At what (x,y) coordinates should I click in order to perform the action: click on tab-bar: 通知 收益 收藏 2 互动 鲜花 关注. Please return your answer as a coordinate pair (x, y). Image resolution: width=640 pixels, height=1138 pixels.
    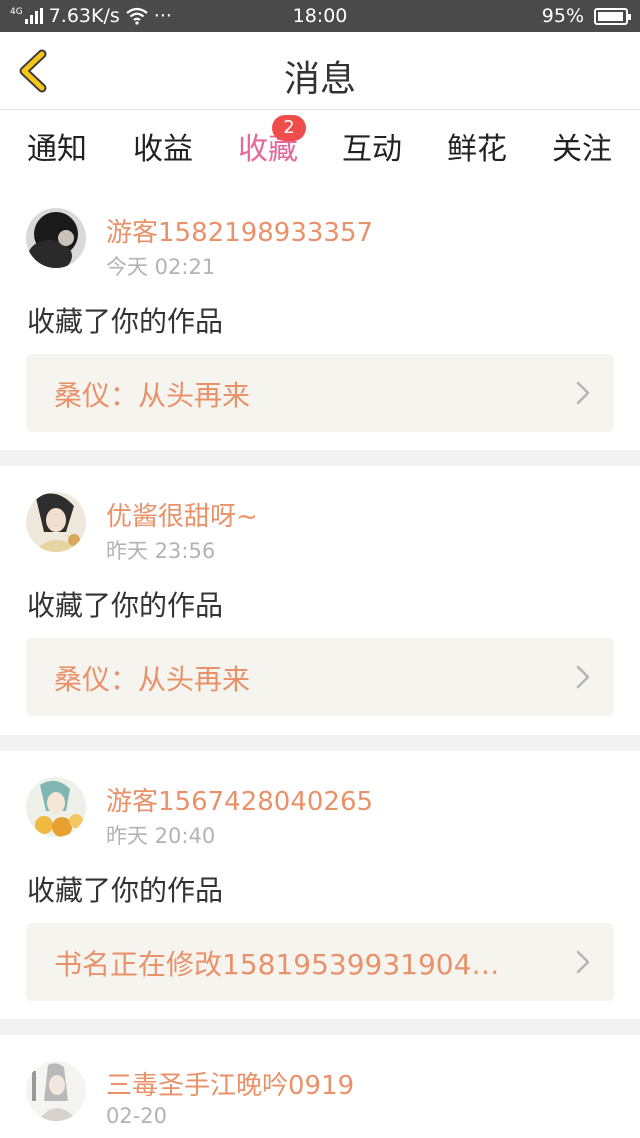
    Looking at the image, I should click on (320, 147).